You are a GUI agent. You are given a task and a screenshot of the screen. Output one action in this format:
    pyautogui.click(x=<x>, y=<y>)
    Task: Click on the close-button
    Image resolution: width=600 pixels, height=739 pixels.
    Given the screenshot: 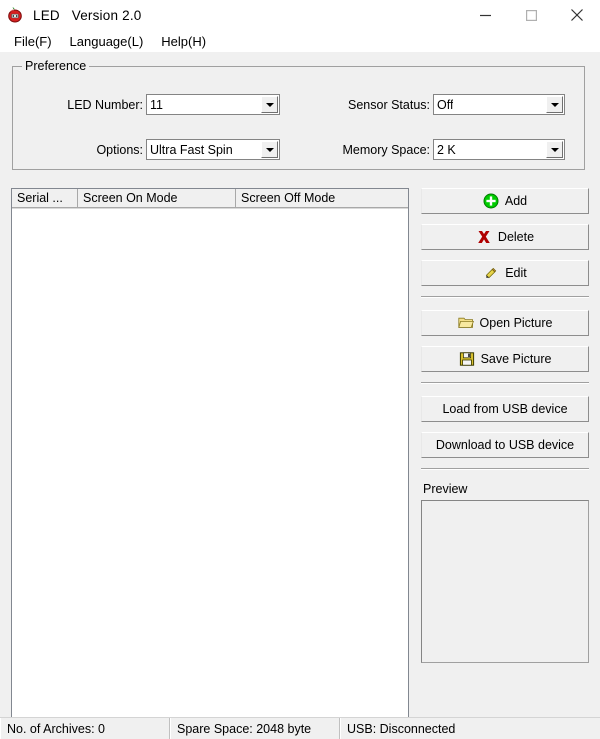 What is the action you would take?
    pyautogui.click(x=577, y=15)
    